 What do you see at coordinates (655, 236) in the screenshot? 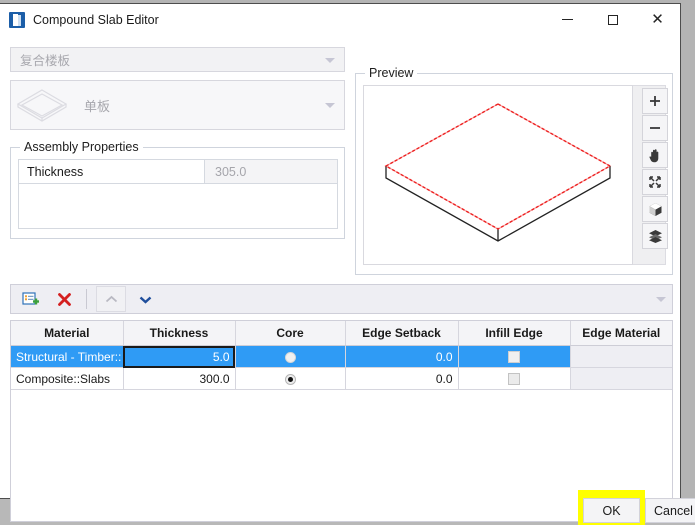
I see `layers-icon` at bounding box center [655, 236].